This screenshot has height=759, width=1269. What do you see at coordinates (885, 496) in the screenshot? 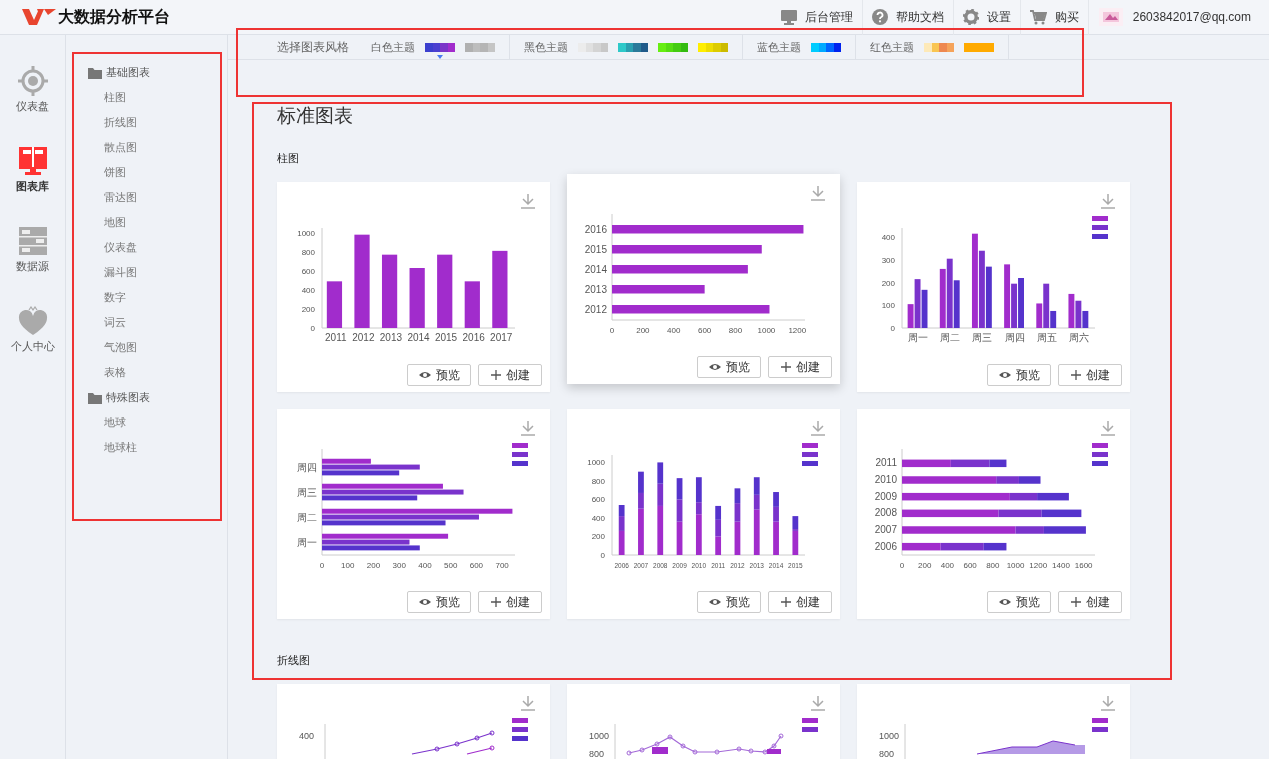
I see `axis-tick-label: 2009` at bounding box center [885, 496].